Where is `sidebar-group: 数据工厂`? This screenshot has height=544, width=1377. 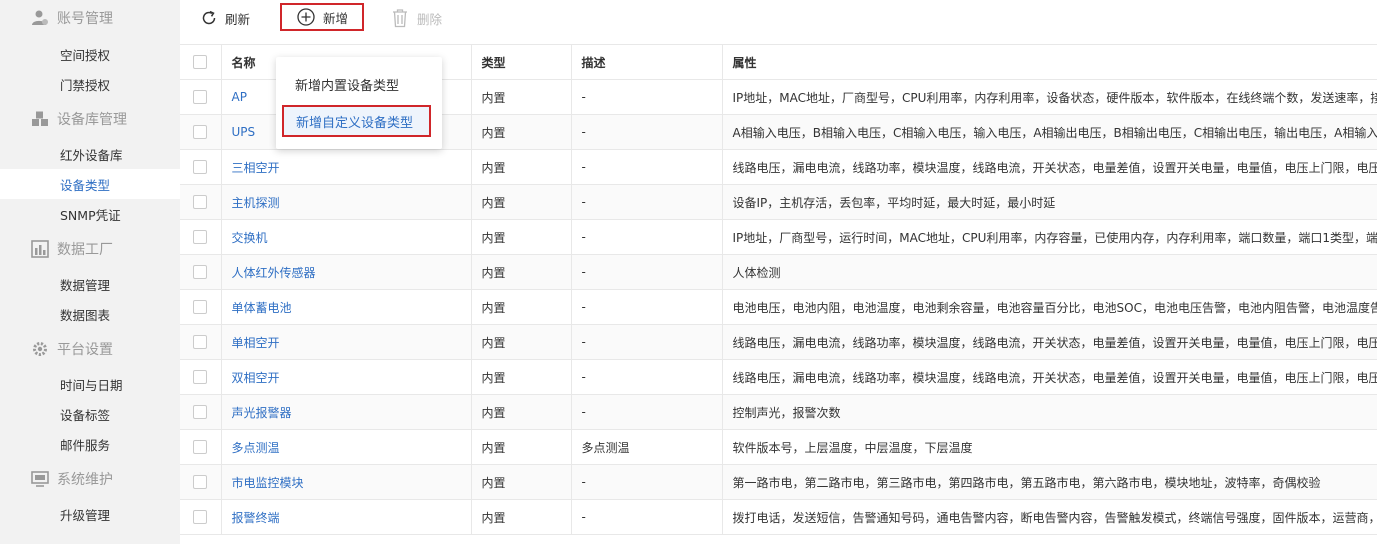 sidebar-group: 数据工厂 is located at coordinates (90, 249).